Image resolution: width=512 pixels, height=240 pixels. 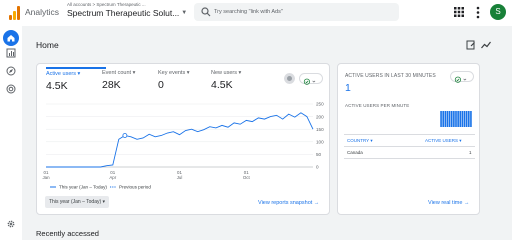 What do you see at coordinates (15, 13) in the screenshot?
I see `analytics-logo-icon` at bounding box center [15, 13].